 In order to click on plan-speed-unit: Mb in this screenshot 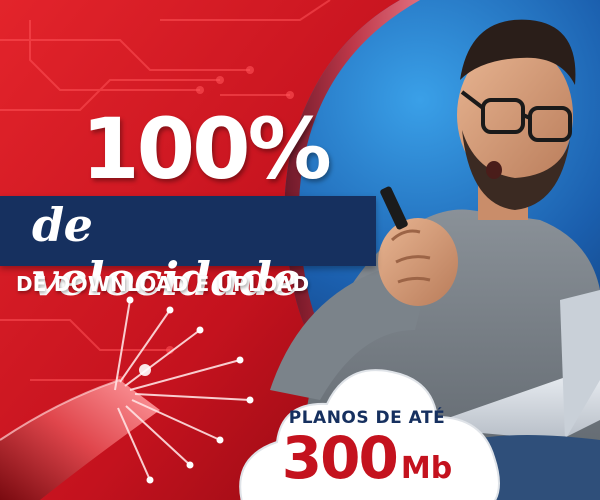, I will do `click(426, 468)`.